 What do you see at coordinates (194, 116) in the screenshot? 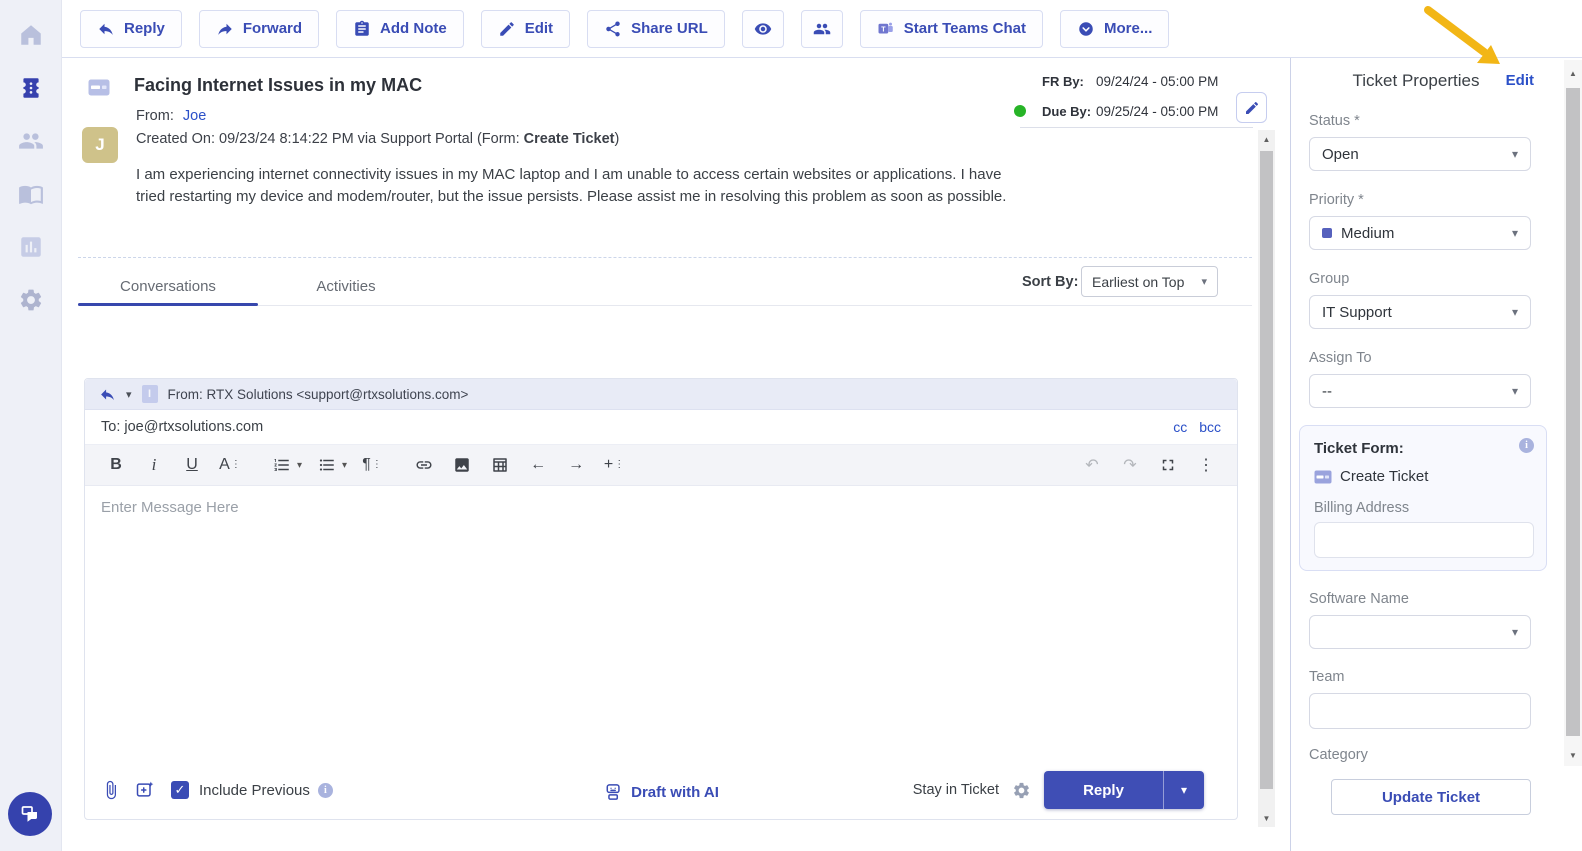
I see `requester-link: Joe` at bounding box center [194, 116].